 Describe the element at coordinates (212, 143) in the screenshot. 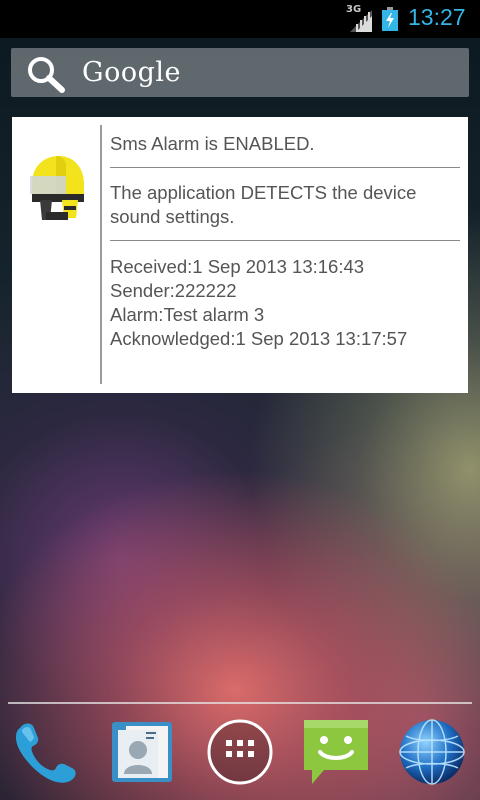

I see `alarm-status-line: Sms Alarm is ENABLED.` at that location.